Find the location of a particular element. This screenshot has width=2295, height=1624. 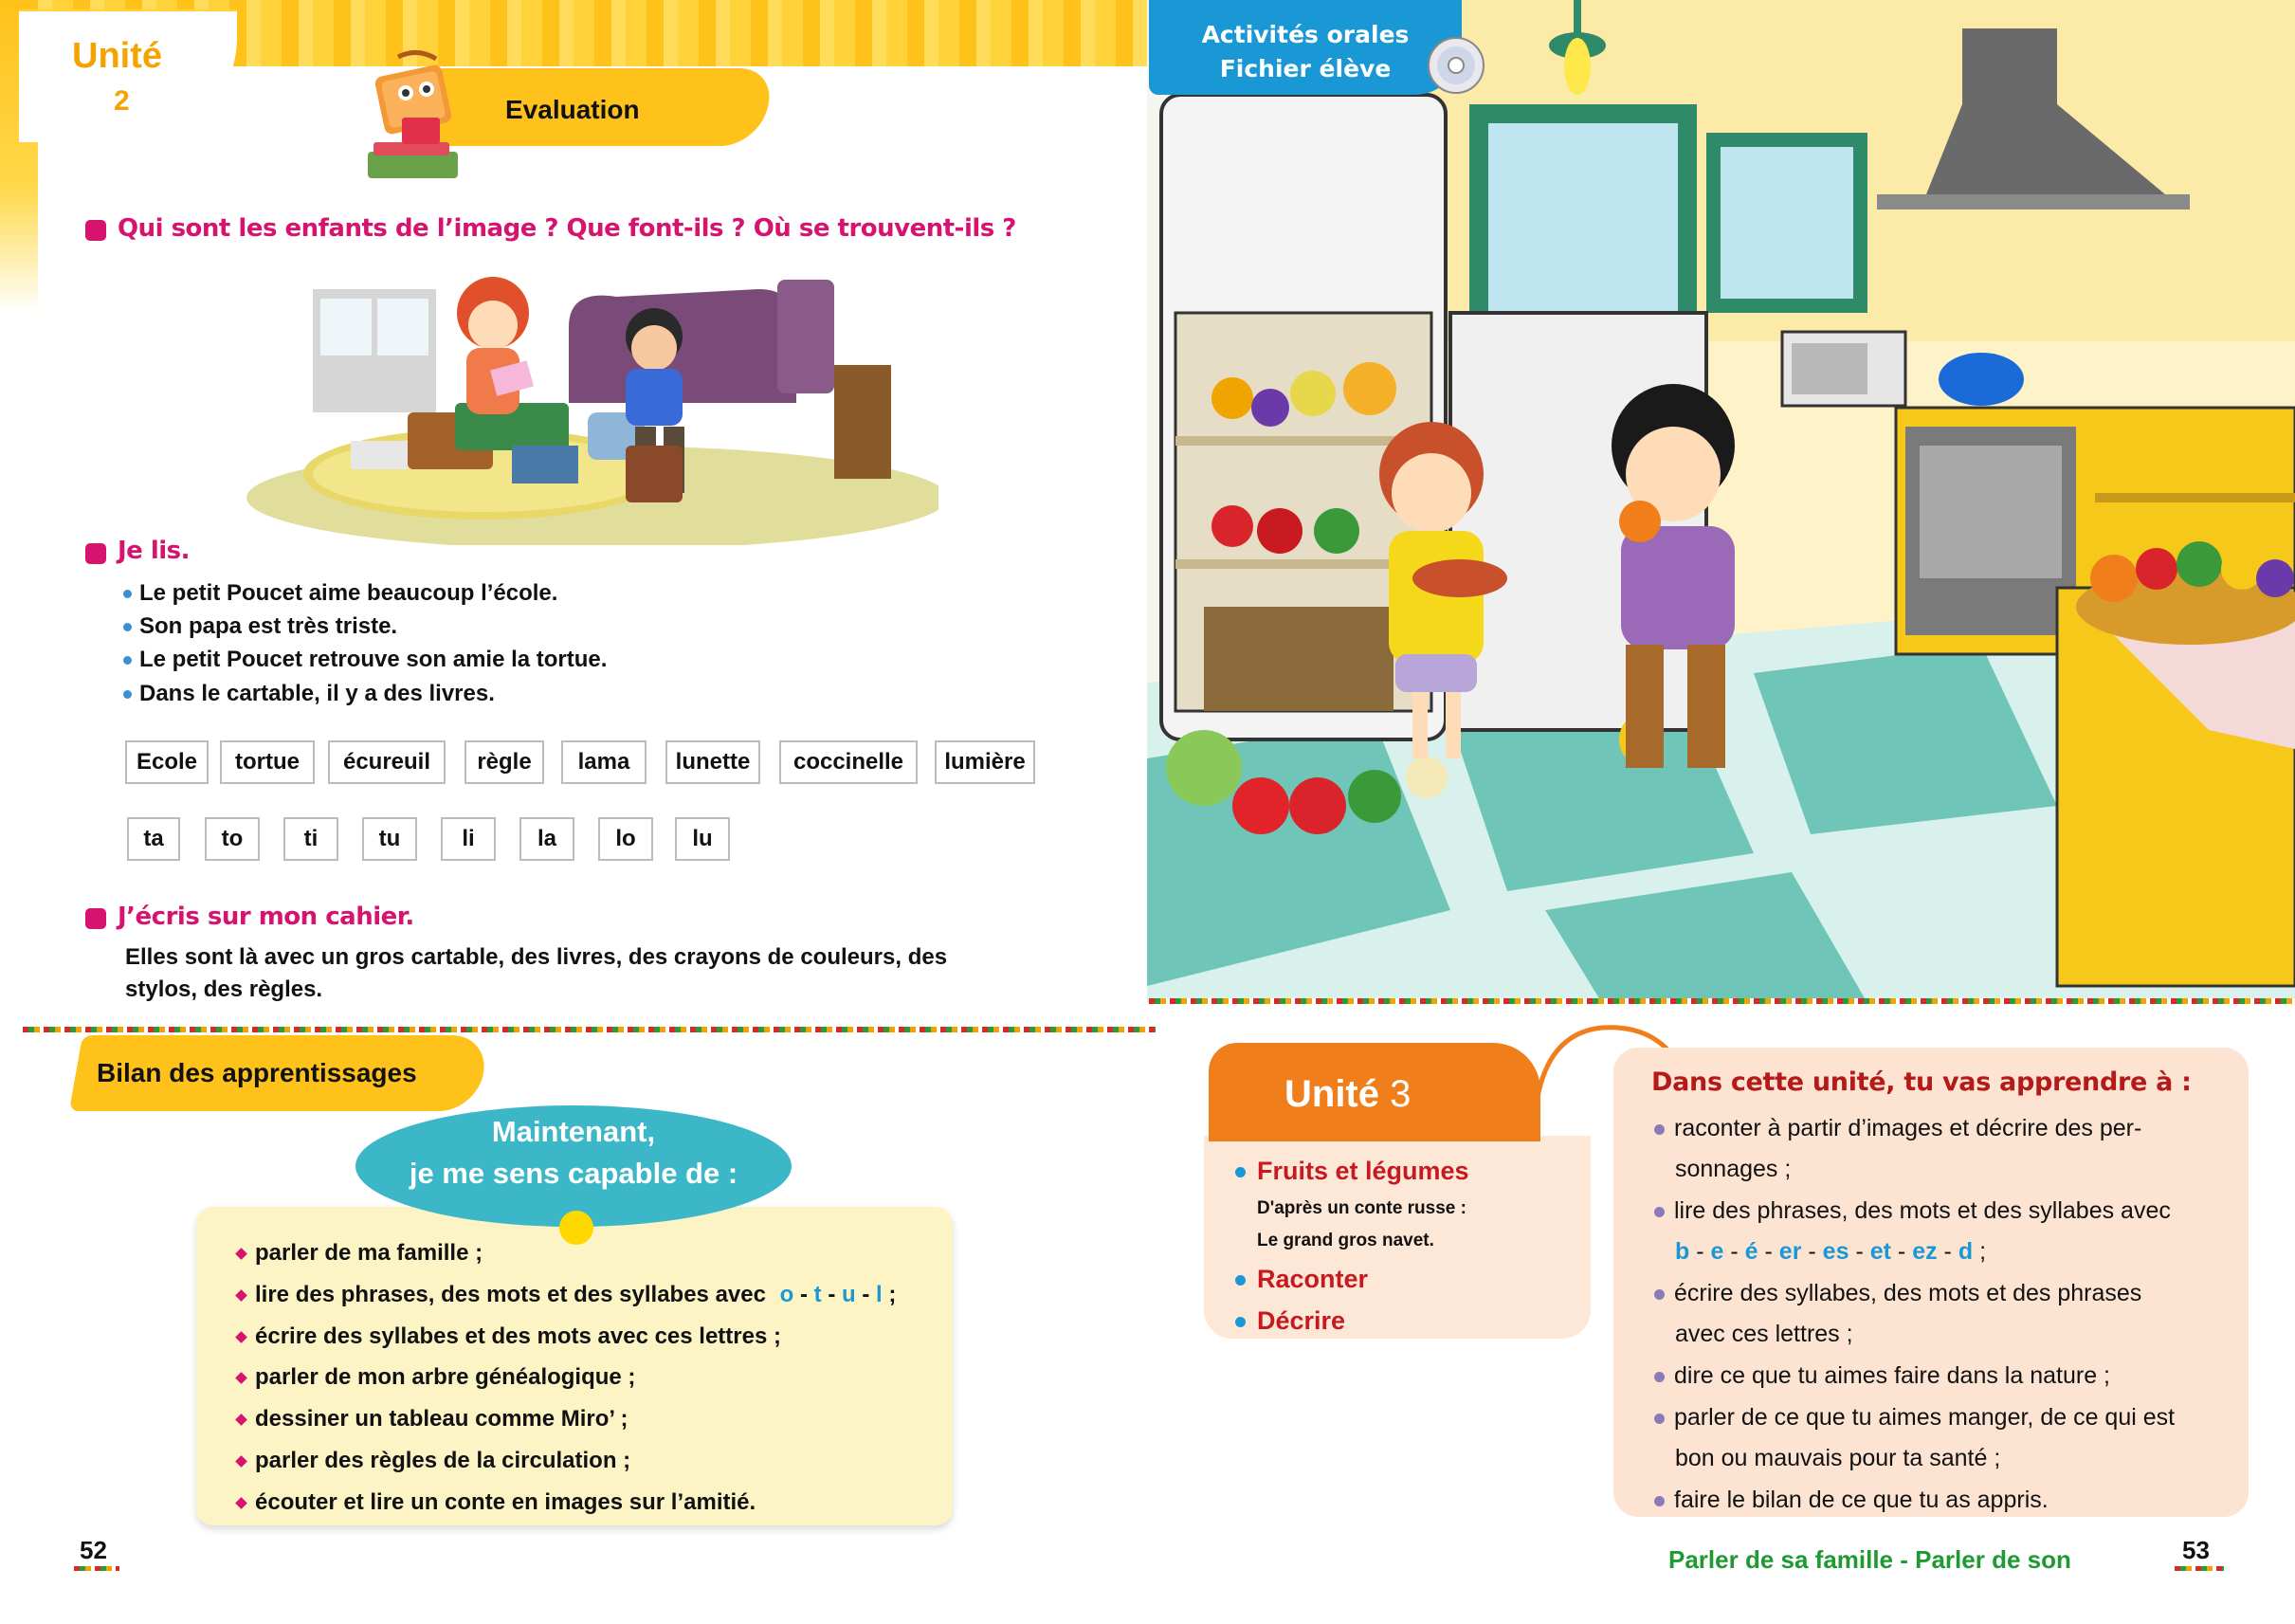

bilan-item: parler de mon arbre généalogique ; is located at coordinates (435, 1377).